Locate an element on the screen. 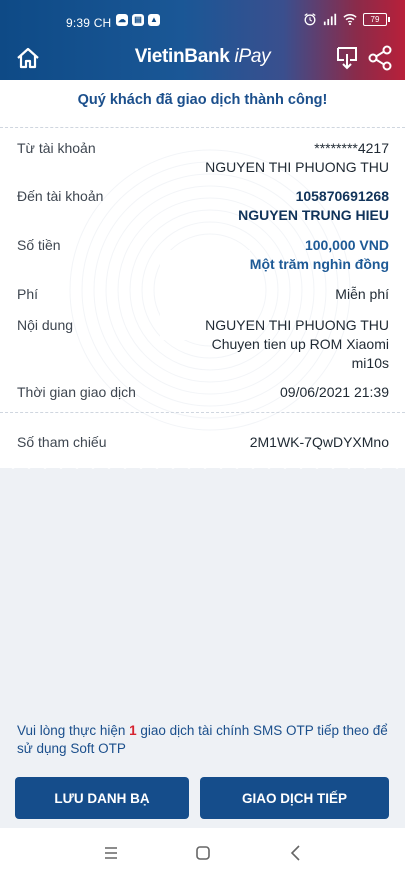  content-line-1: NGUYEN THI PHUONG THU is located at coordinates (297, 325).